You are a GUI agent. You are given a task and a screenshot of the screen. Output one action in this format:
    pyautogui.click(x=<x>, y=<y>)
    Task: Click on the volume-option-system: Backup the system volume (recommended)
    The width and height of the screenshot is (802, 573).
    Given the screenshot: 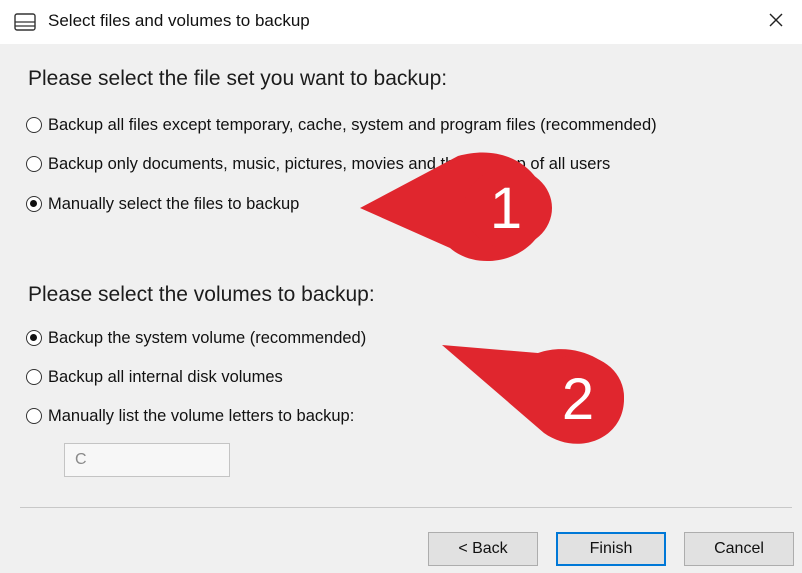 What is the action you would take?
    pyautogui.click(x=196, y=338)
    